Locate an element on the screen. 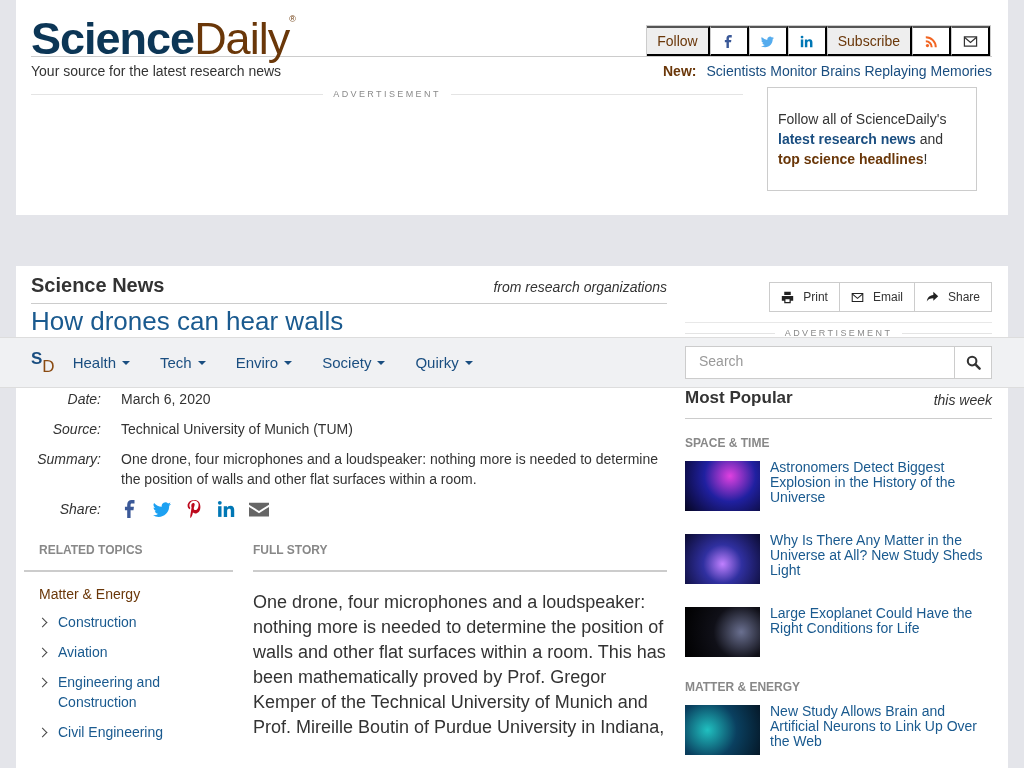  print-button: Print is located at coordinates (804, 297).